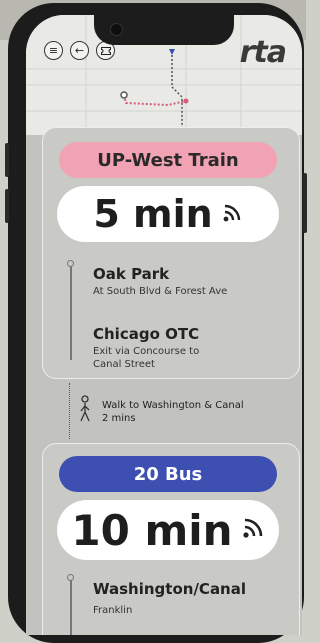 The width and height of the screenshot is (320, 643). I want to click on route-badge-train: UP-West Train, so click(168, 160).